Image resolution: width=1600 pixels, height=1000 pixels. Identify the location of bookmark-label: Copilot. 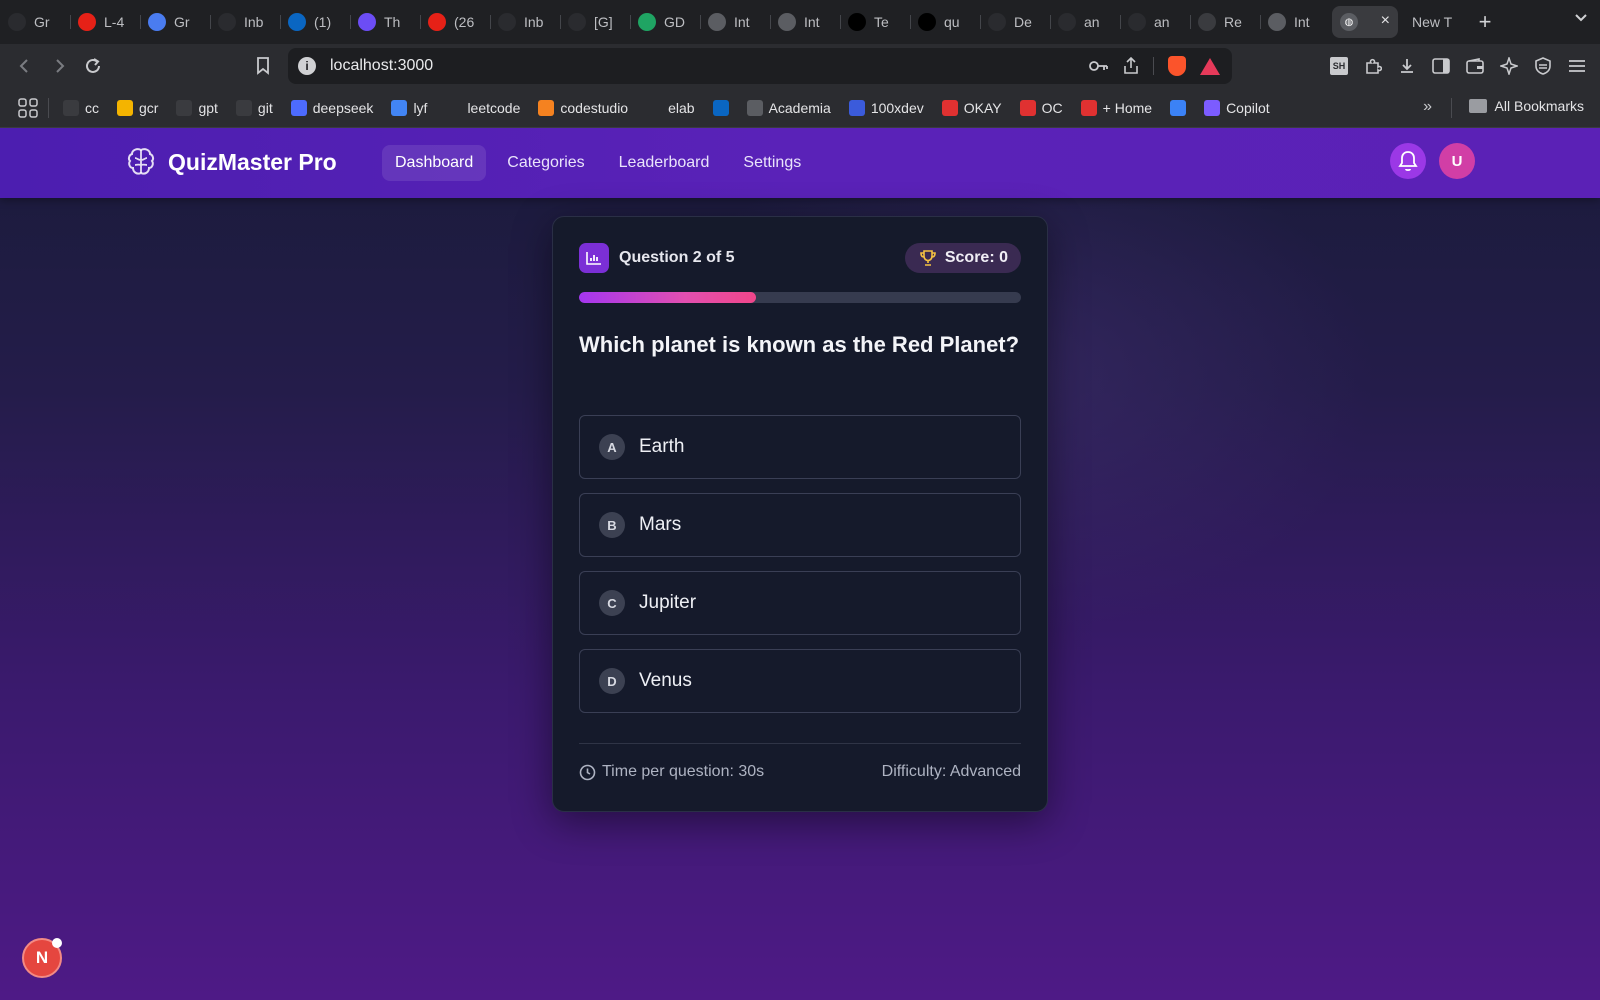
(1248, 107).